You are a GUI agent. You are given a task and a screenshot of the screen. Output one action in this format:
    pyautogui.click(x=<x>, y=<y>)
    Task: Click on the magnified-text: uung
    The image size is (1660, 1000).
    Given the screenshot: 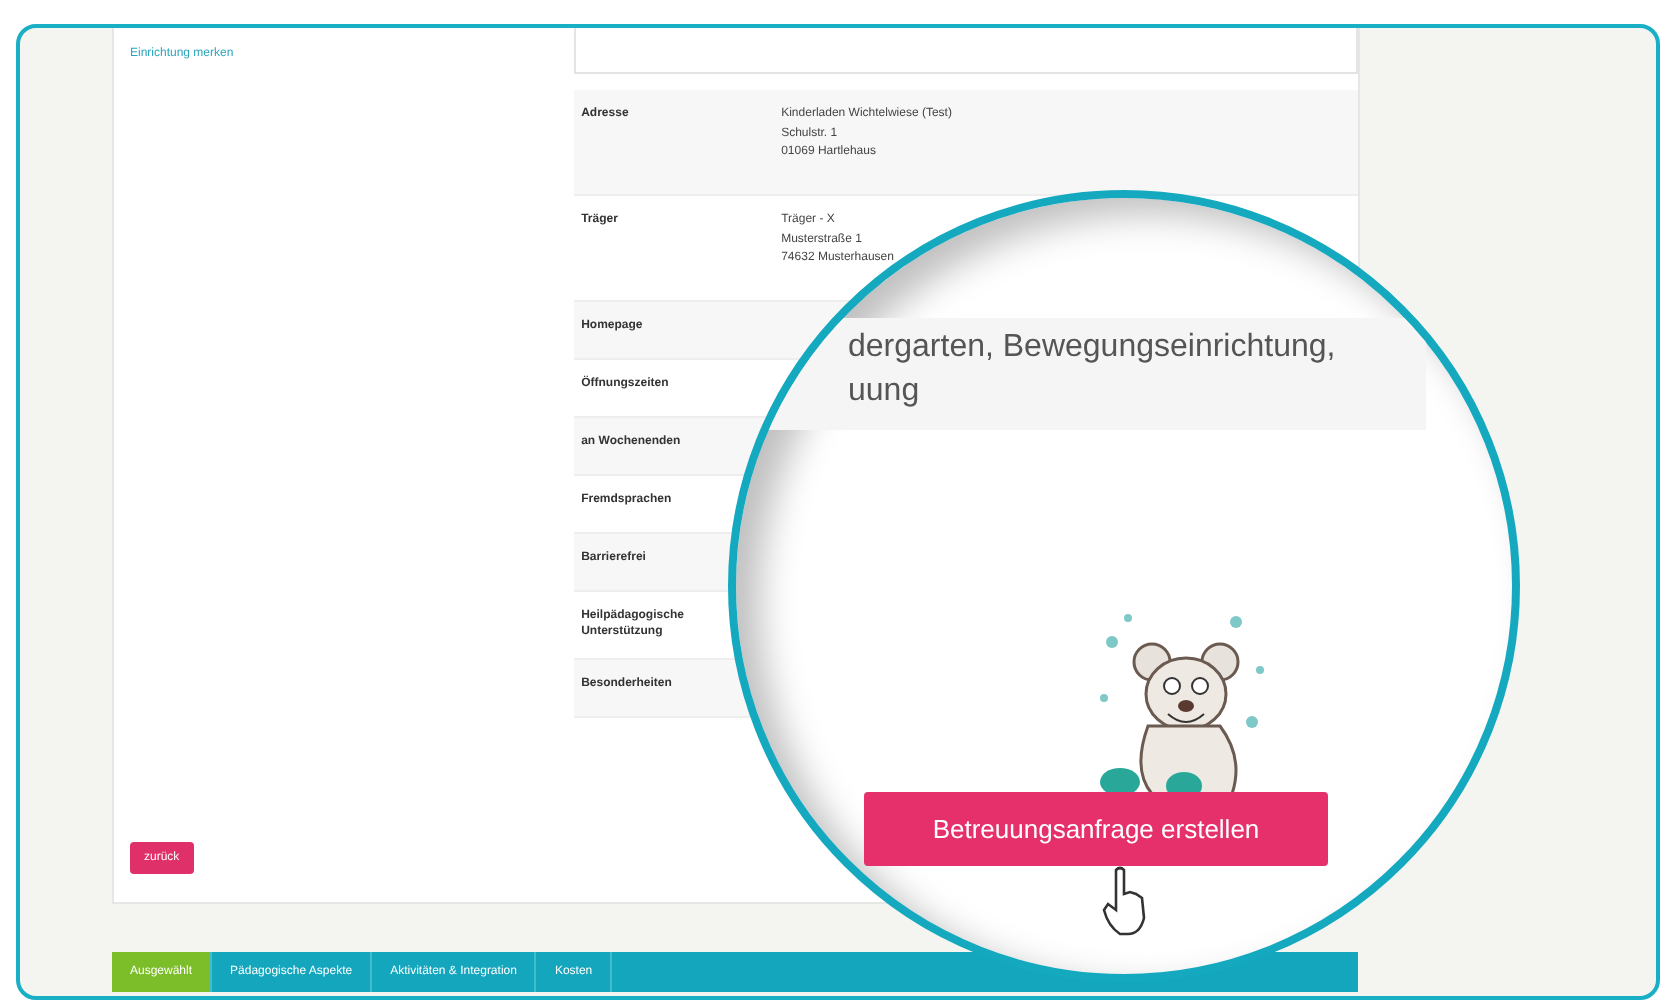 What is the action you would take?
    pyautogui.click(x=885, y=392)
    